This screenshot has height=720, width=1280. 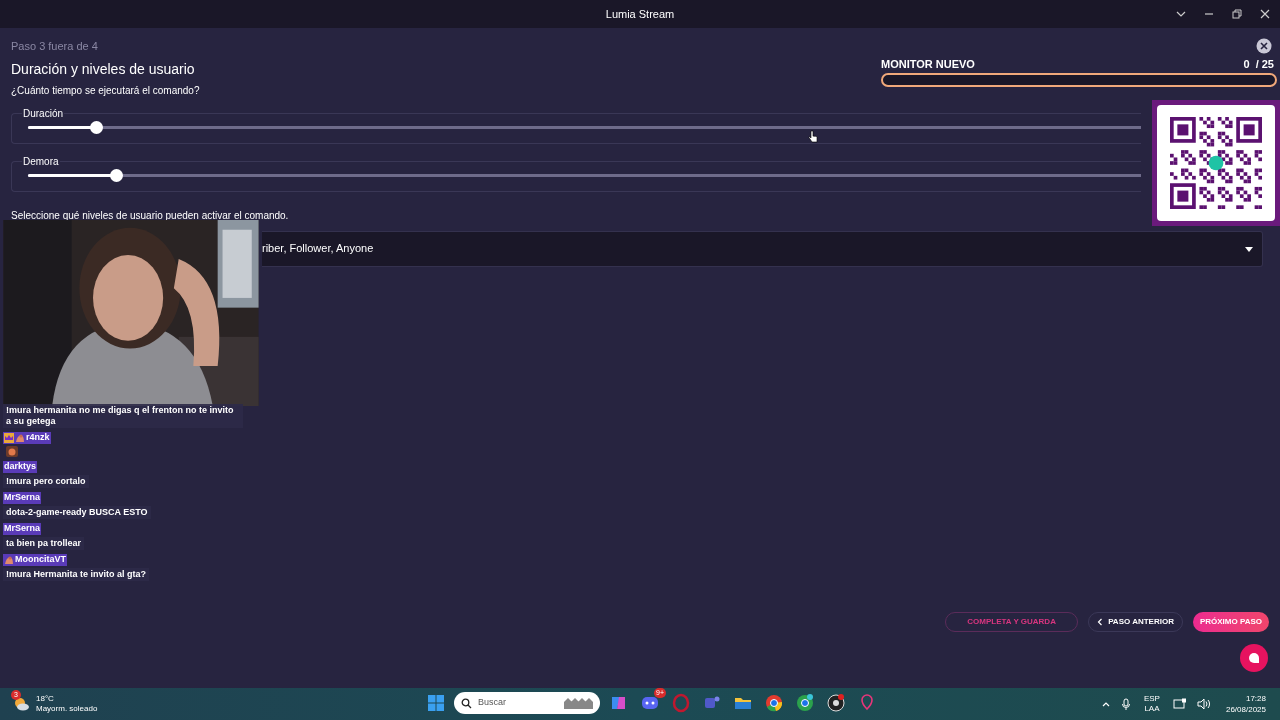 What do you see at coordinates (41, 161) in the screenshot?
I see `slider-label: Demora` at bounding box center [41, 161].